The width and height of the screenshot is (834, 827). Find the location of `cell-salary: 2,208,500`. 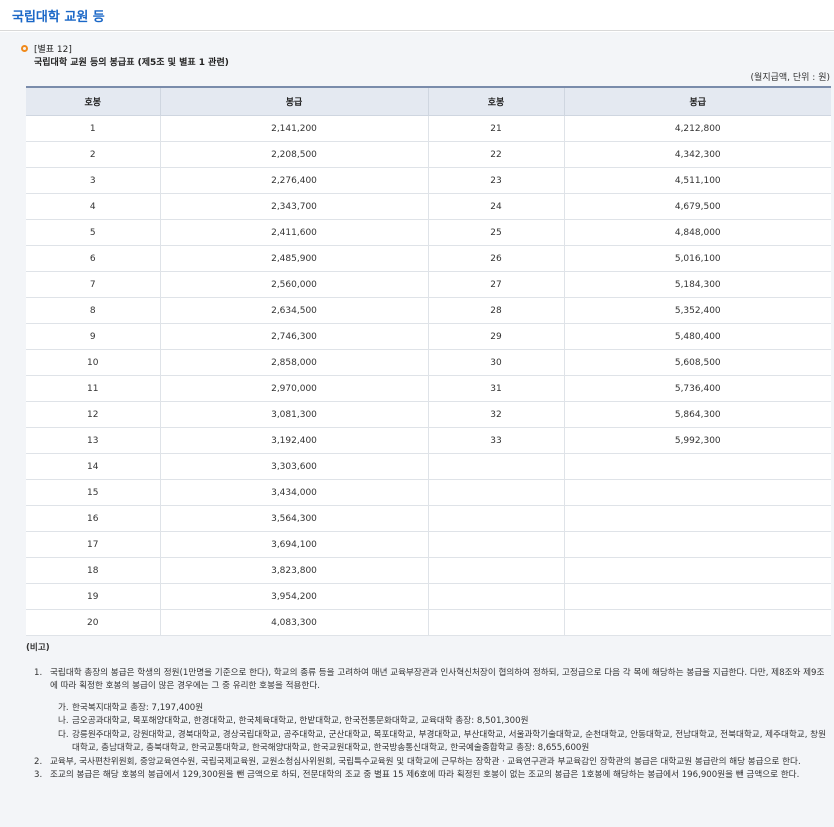

cell-salary: 2,208,500 is located at coordinates (293, 154).